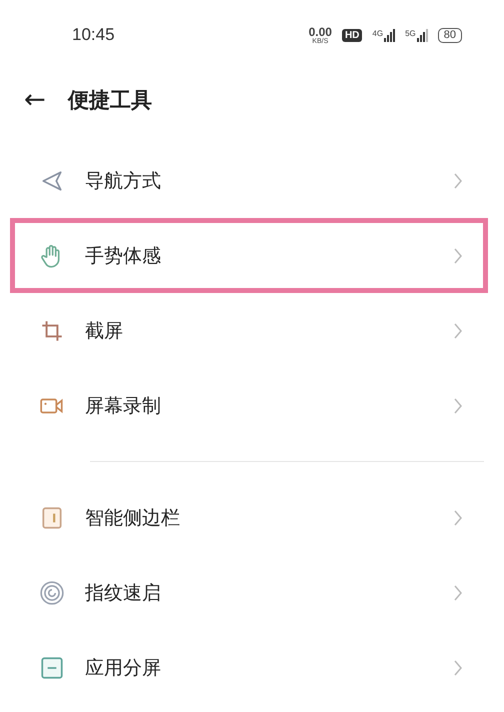 This screenshot has width=504, height=712. Describe the element at coordinates (352, 35) in the screenshot. I see `hd-badge: HD` at that location.